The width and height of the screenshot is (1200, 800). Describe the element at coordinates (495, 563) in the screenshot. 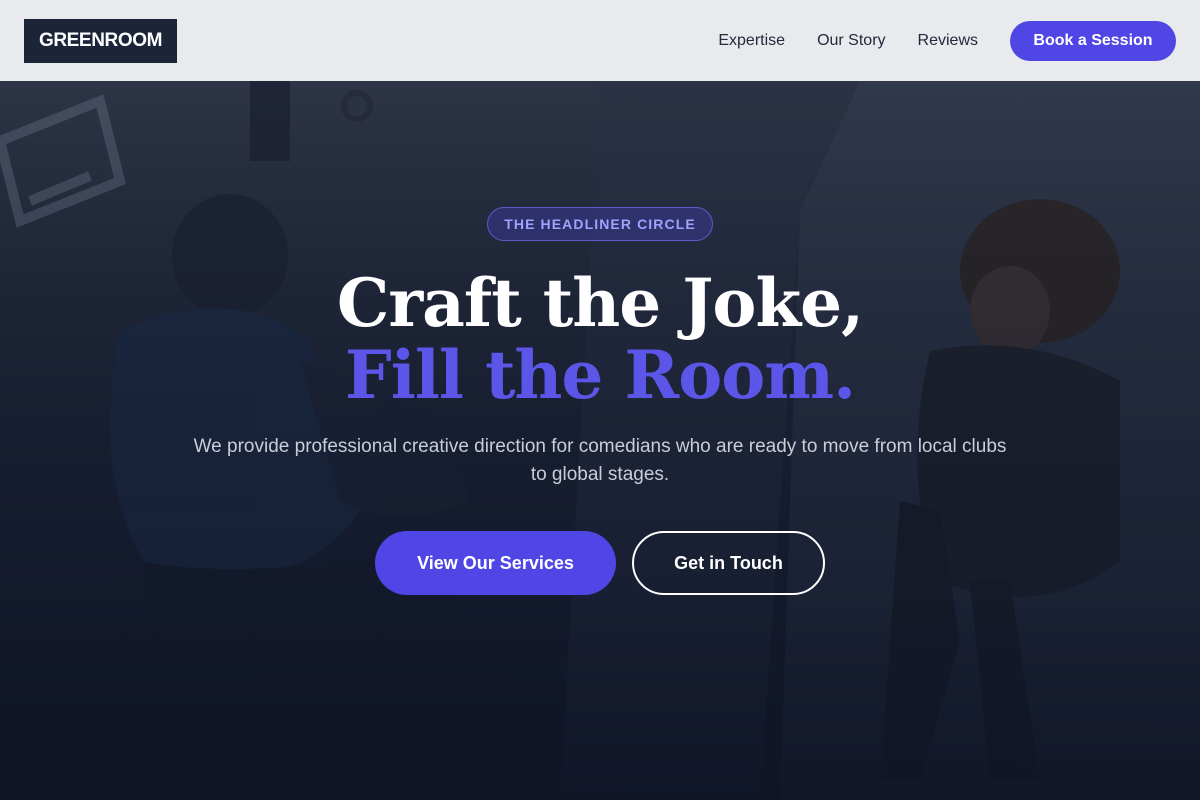

I see `view-services-button: View Our Services` at that location.